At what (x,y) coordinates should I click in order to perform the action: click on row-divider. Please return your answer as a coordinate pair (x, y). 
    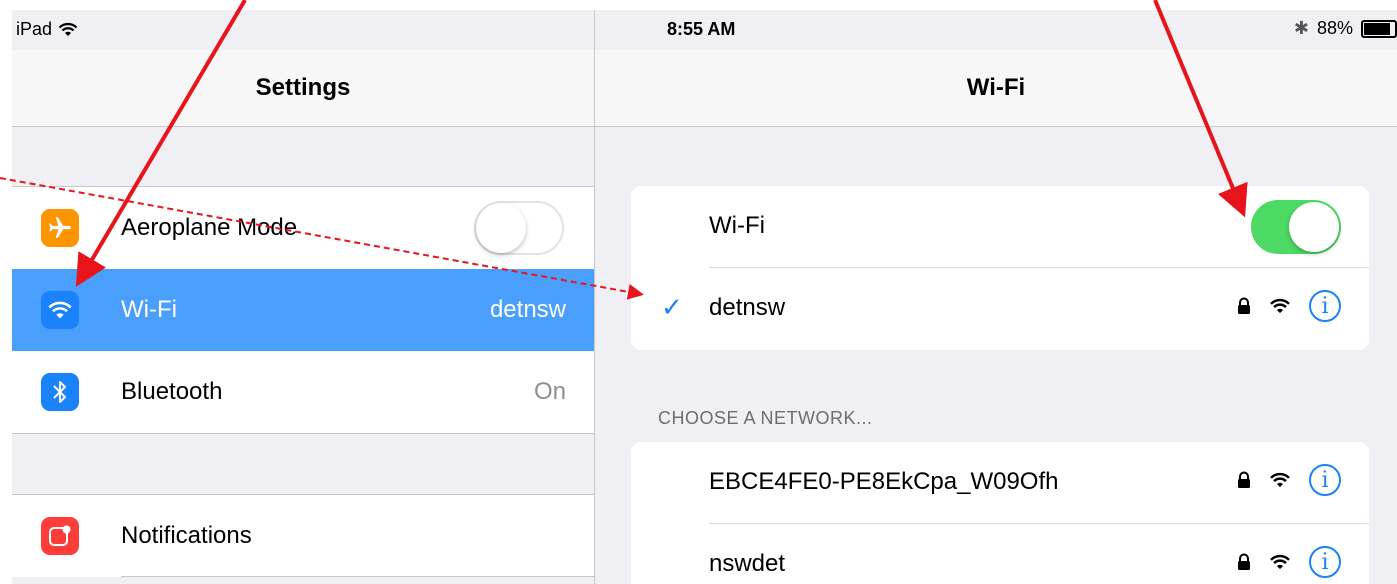
    Looking at the image, I should click on (357, 576).